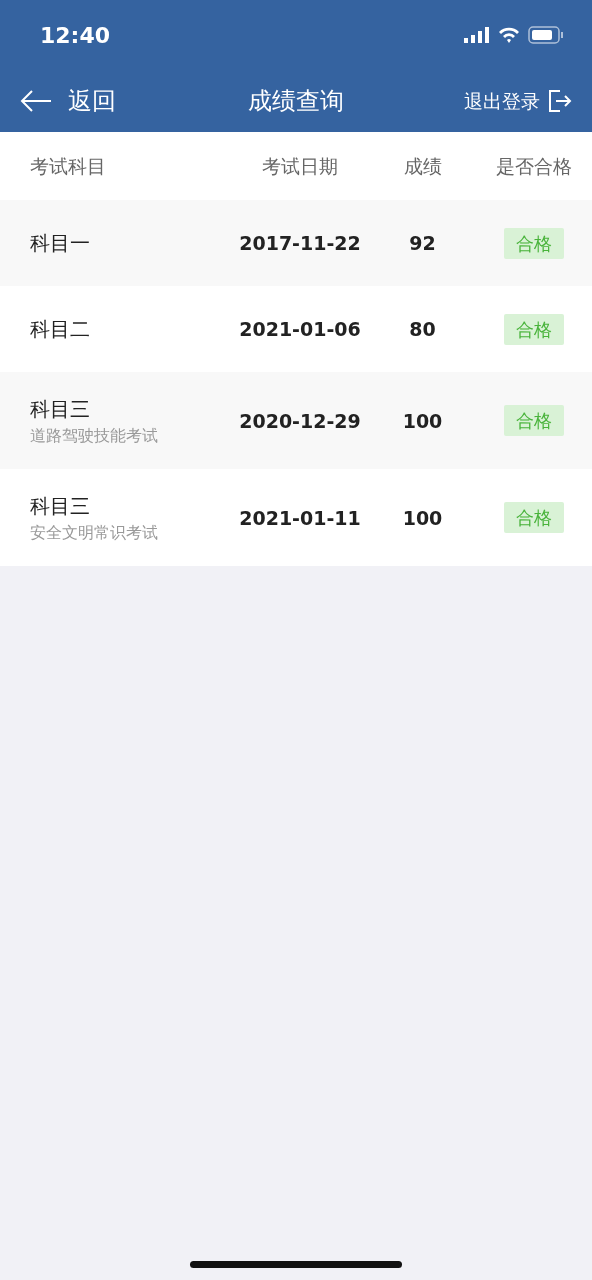 The image size is (592, 1280). I want to click on exam-date: 2017-11-22, so click(300, 243).